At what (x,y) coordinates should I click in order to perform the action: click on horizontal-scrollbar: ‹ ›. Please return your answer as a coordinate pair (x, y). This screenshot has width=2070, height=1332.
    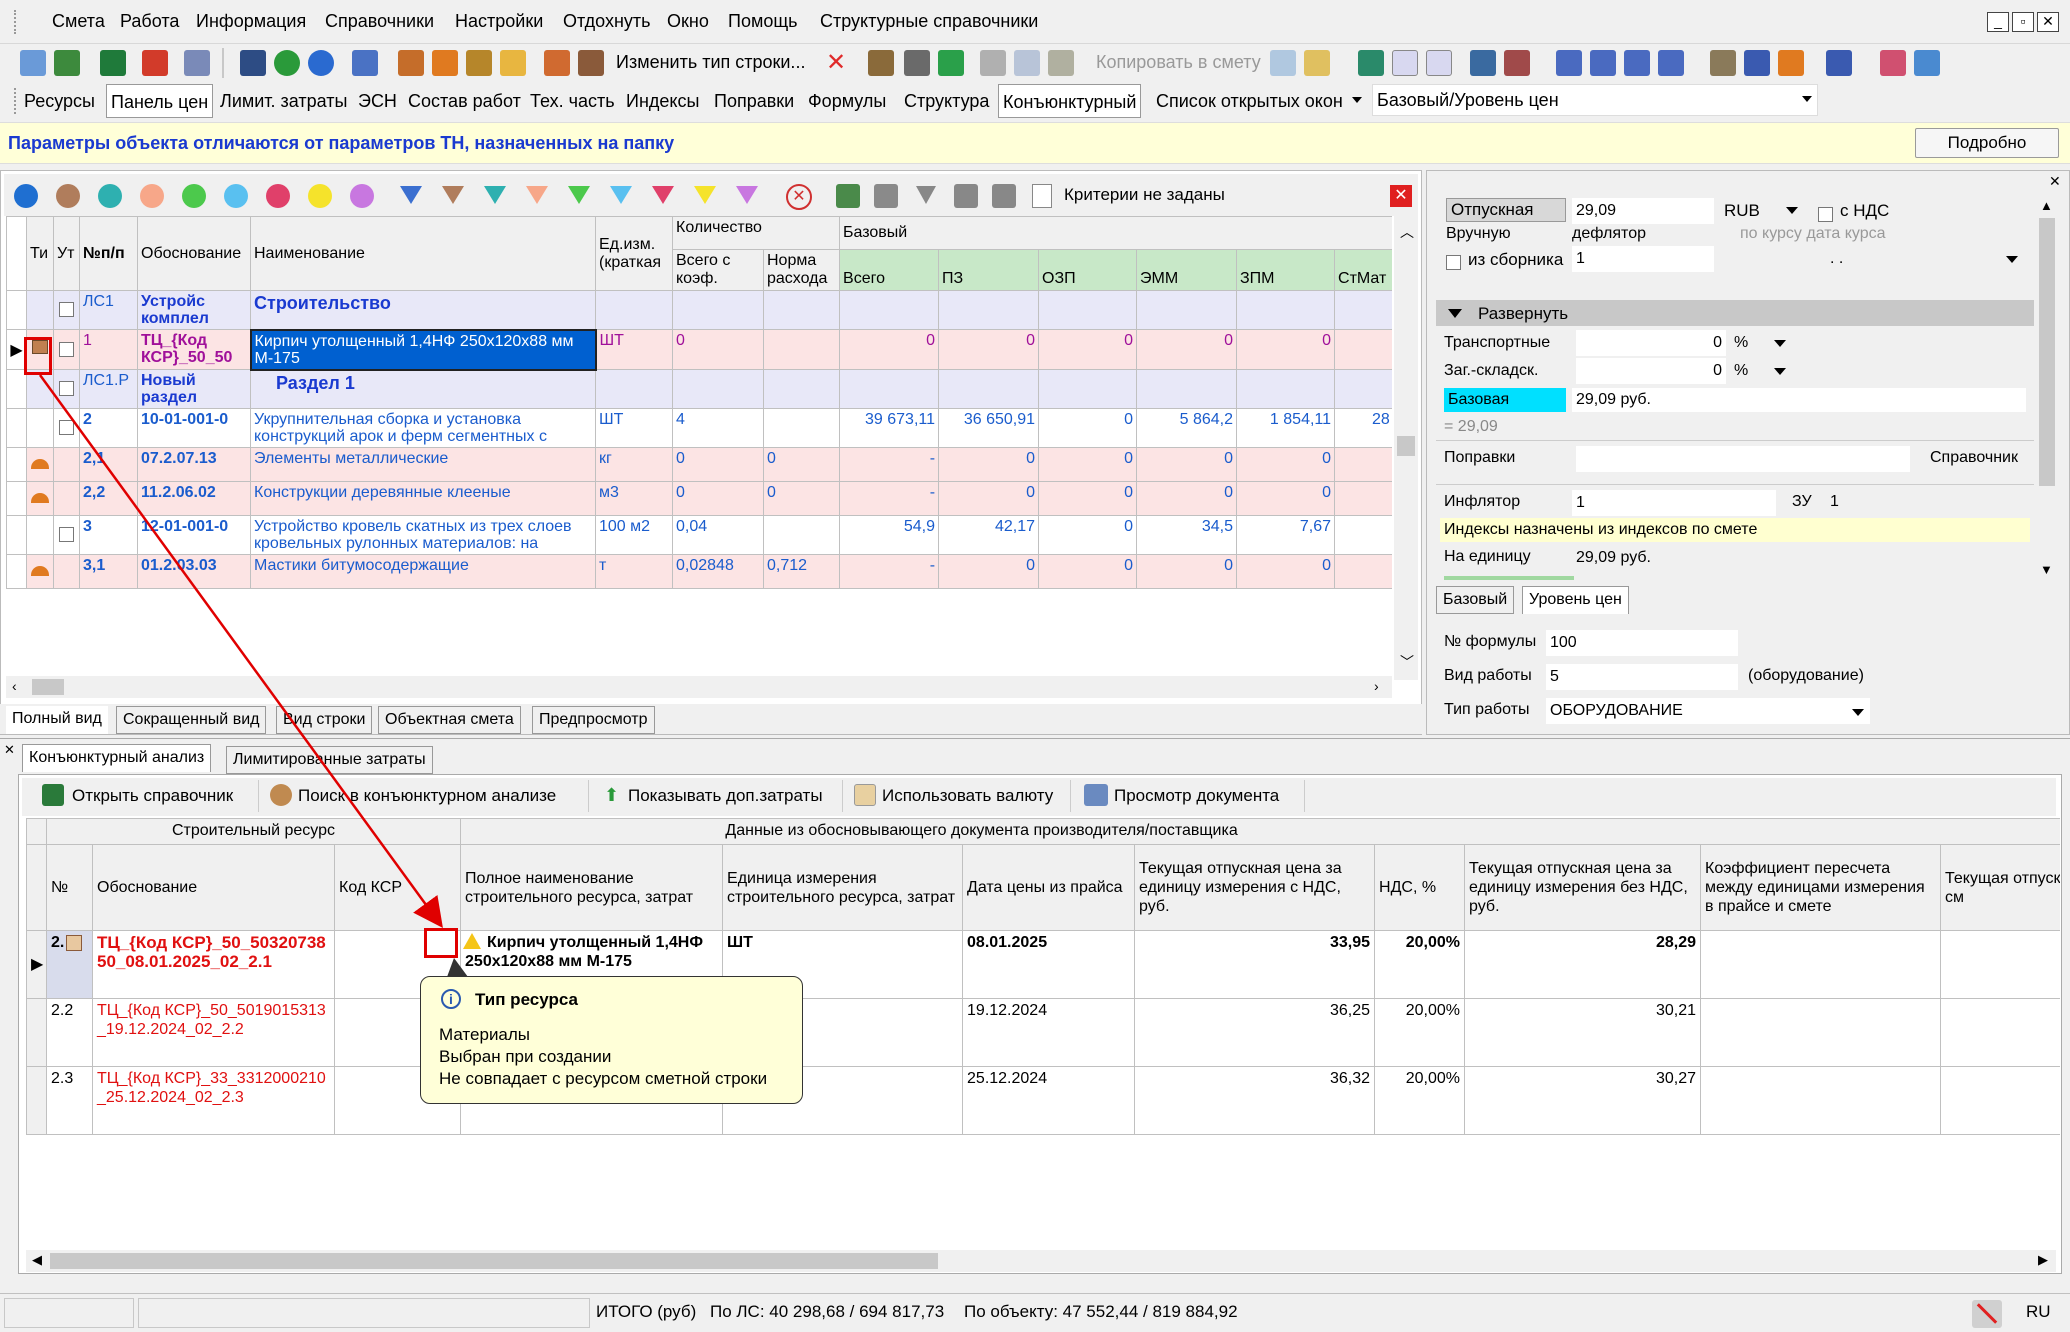
    Looking at the image, I should click on (699, 687).